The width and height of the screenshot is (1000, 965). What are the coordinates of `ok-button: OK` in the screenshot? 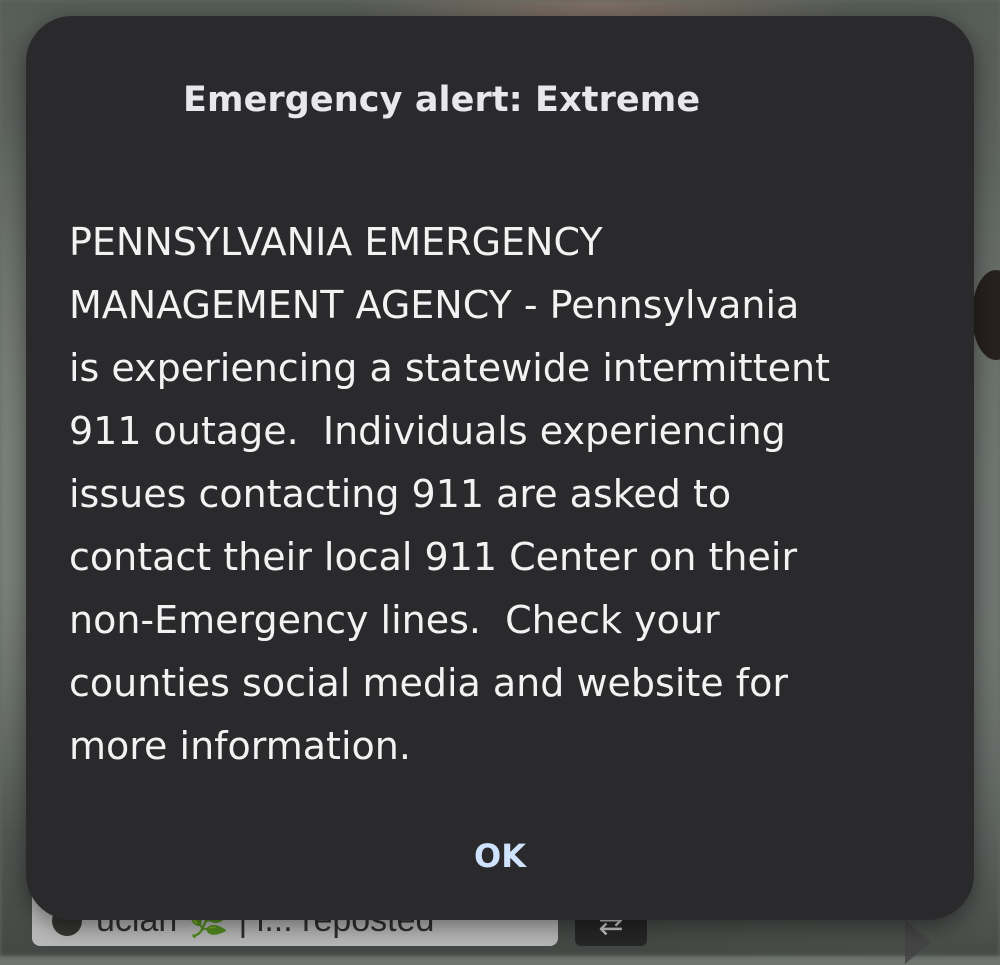 It's located at (500, 856).